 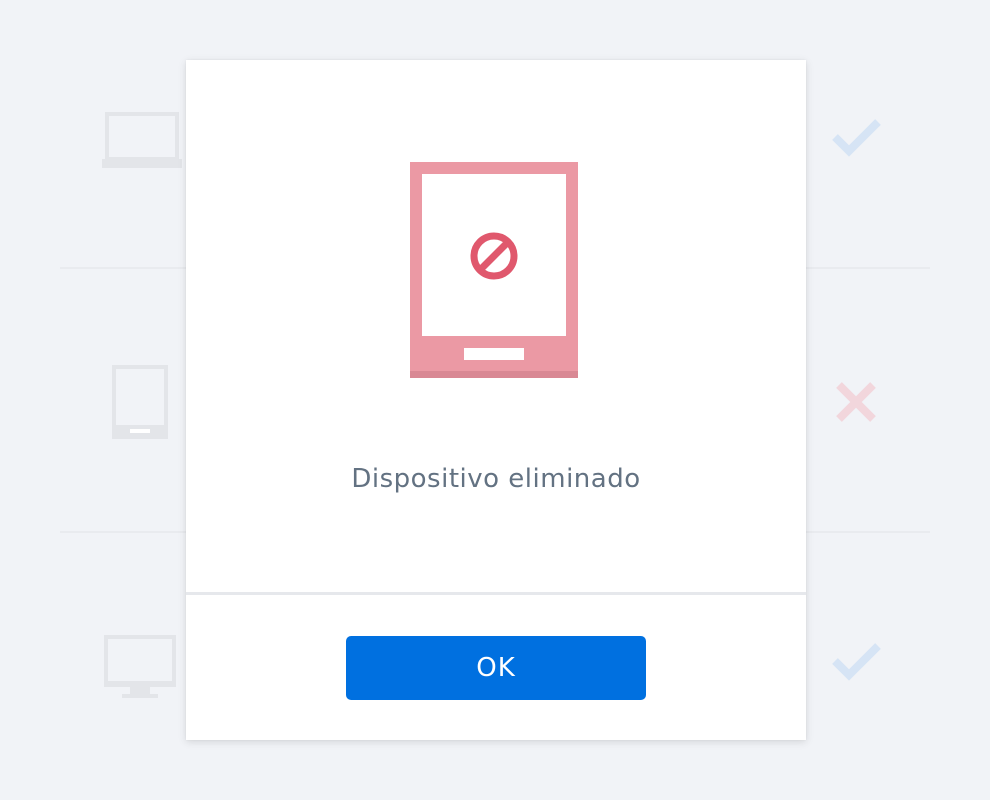 What do you see at coordinates (856, 402) in the screenshot?
I see `cross-icon` at bounding box center [856, 402].